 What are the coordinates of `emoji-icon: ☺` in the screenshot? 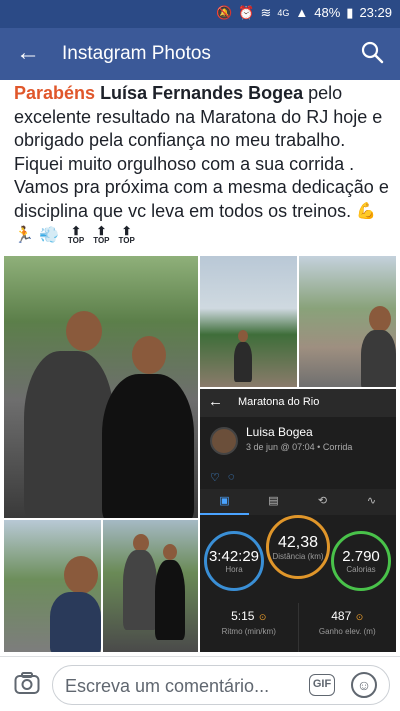 It's located at (364, 685).